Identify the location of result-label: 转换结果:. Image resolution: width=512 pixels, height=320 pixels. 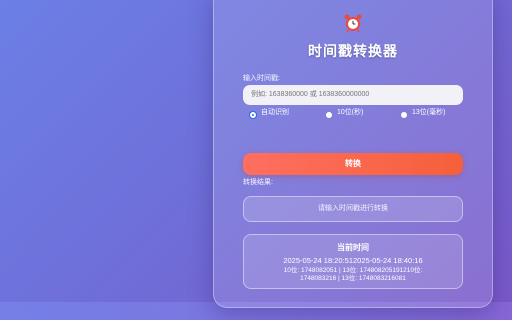
(258, 182).